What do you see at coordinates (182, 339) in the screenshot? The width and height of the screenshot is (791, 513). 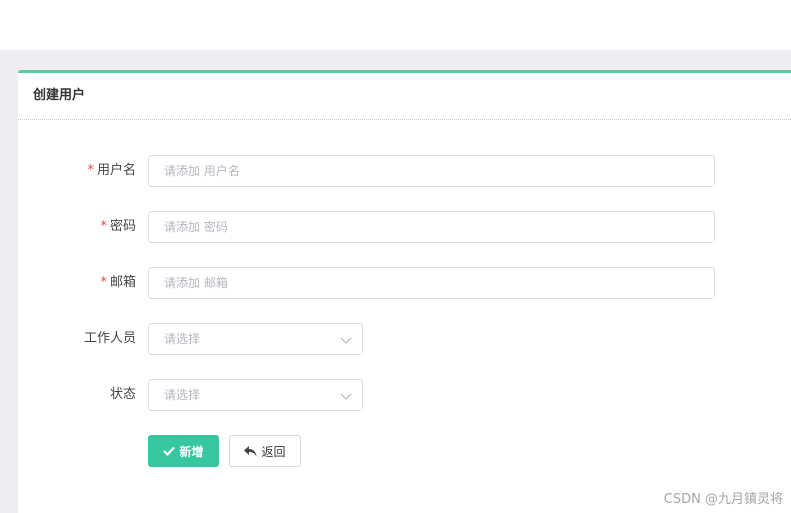 I see `staff-select-placeholder: 请选择` at bounding box center [182, 339].